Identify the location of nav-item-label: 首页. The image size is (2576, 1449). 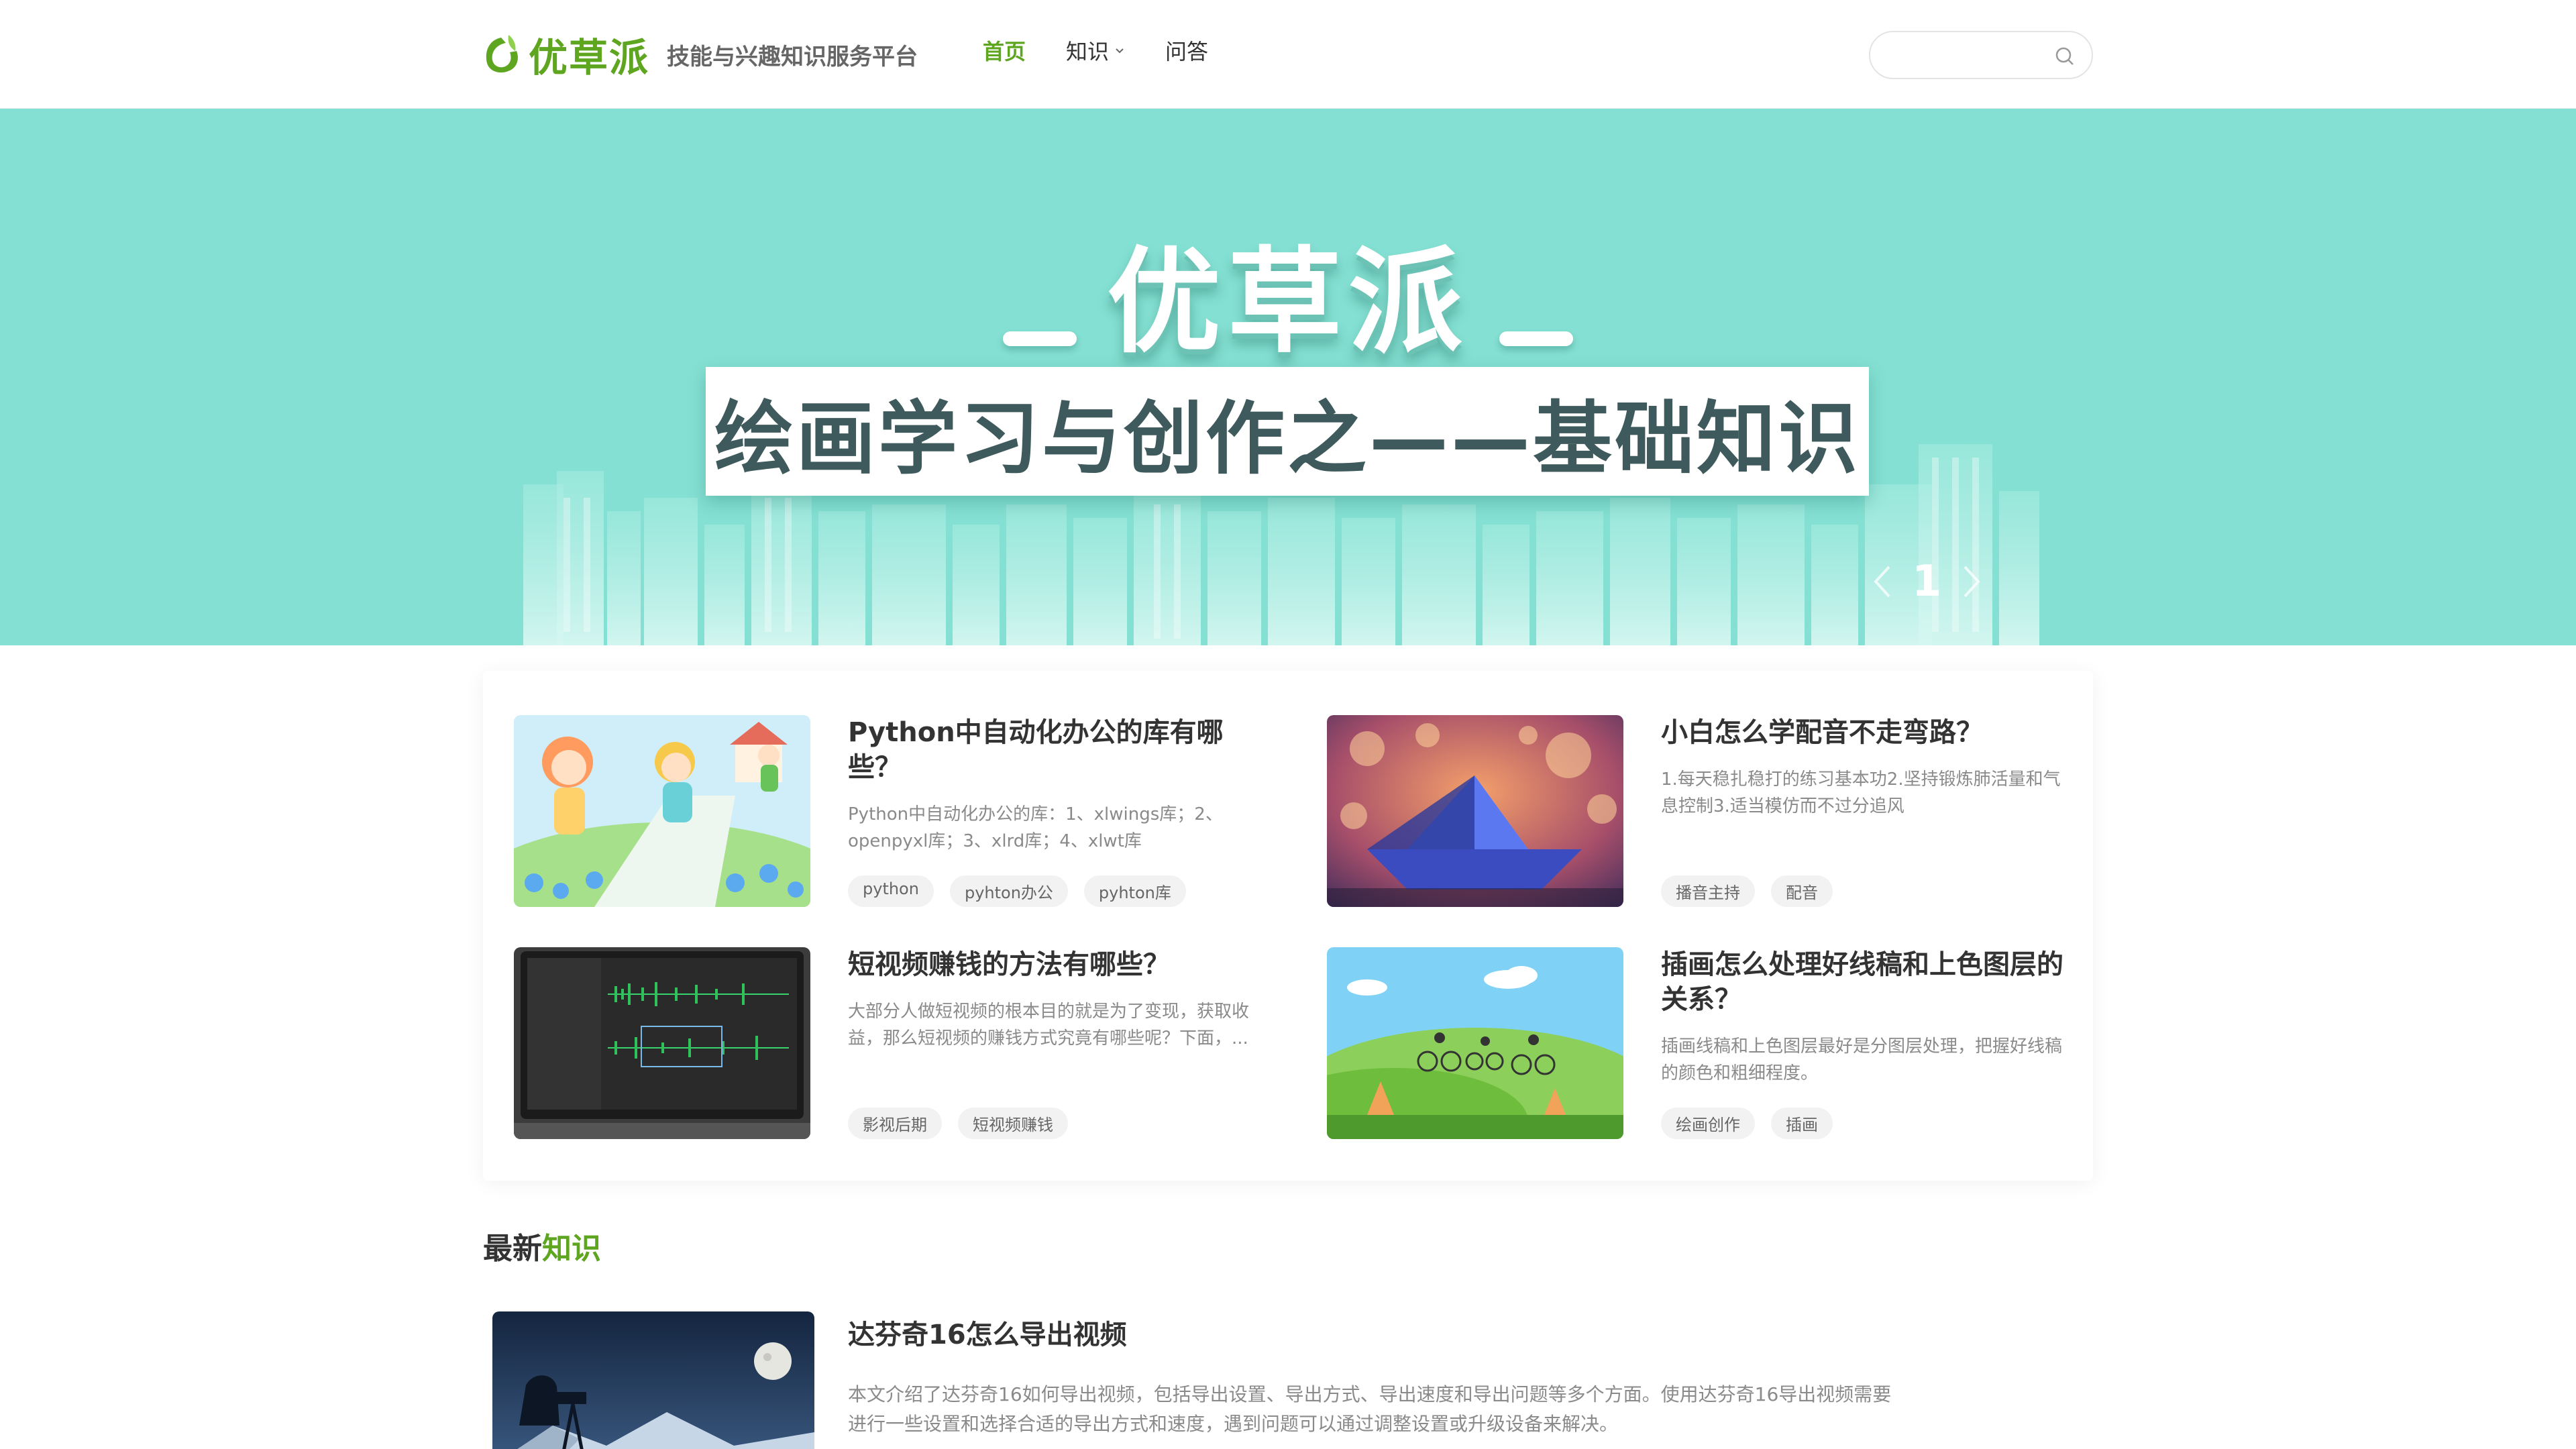
(1004, 51).